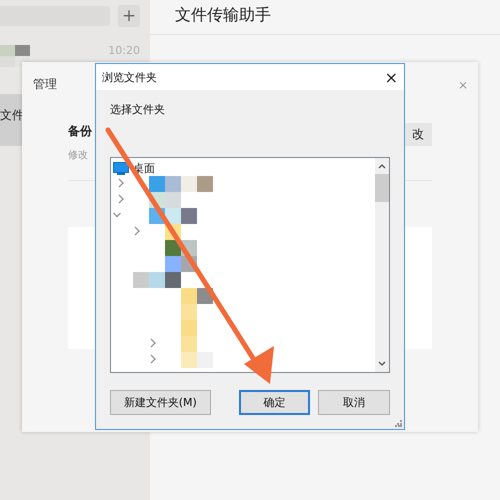  I want to click on close-button: ×, so click(391, 77).